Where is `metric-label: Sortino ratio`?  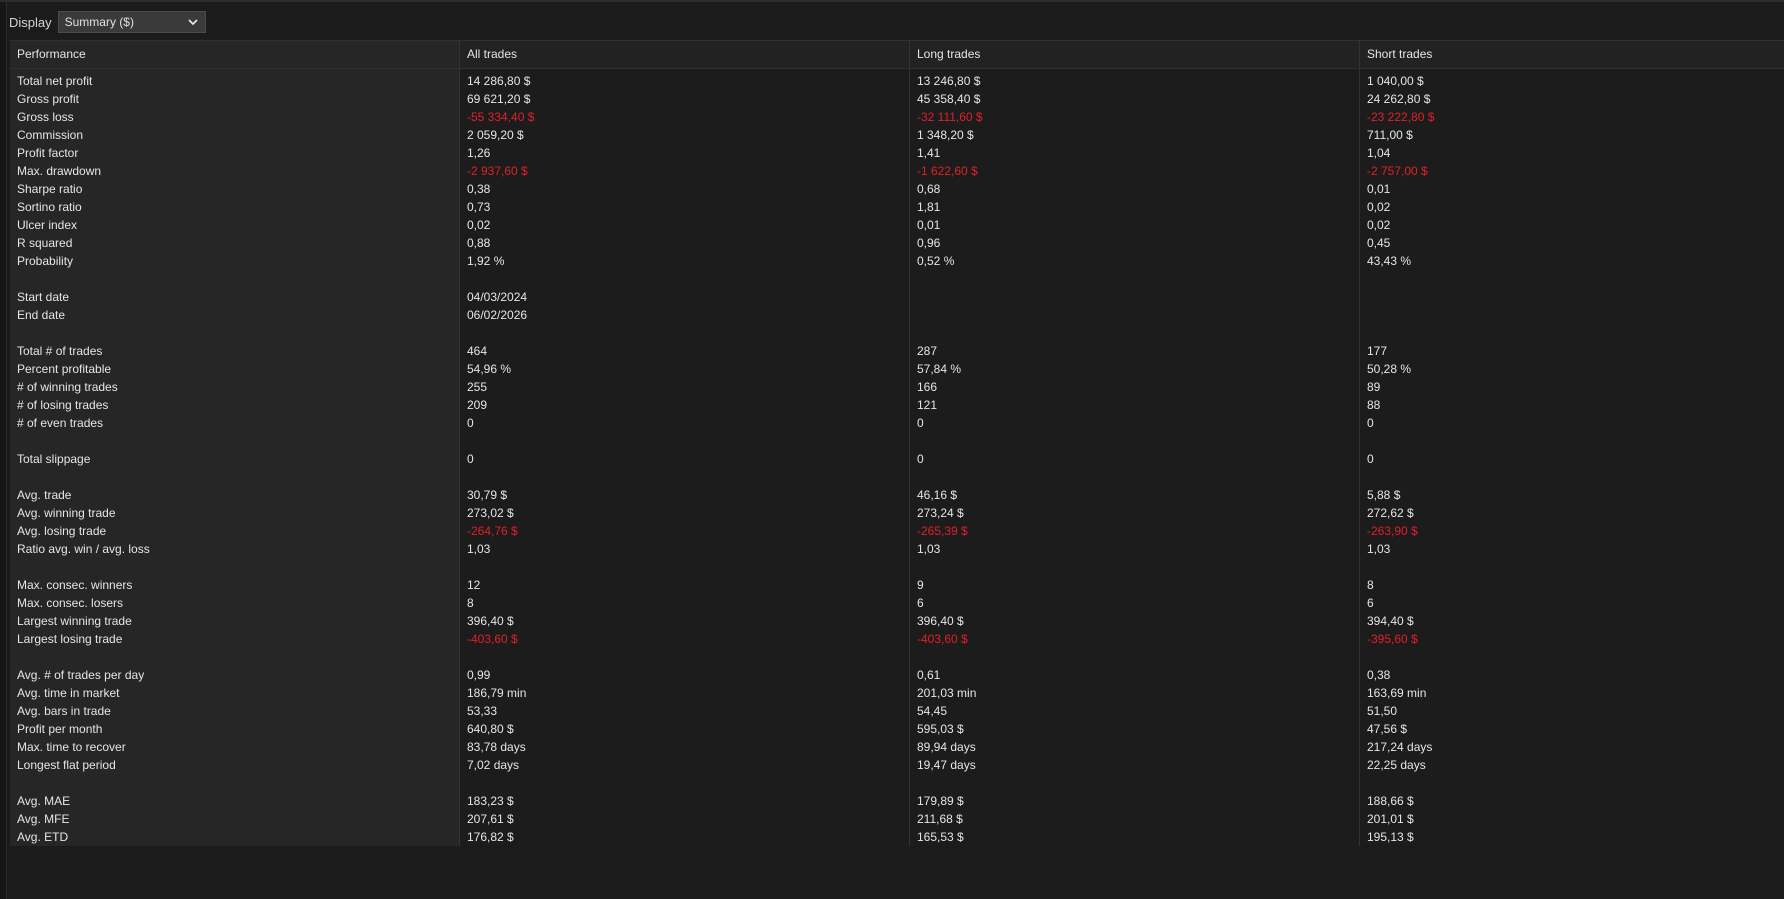 metric-label: Sortino ratio is located at coordinates (235, 207).